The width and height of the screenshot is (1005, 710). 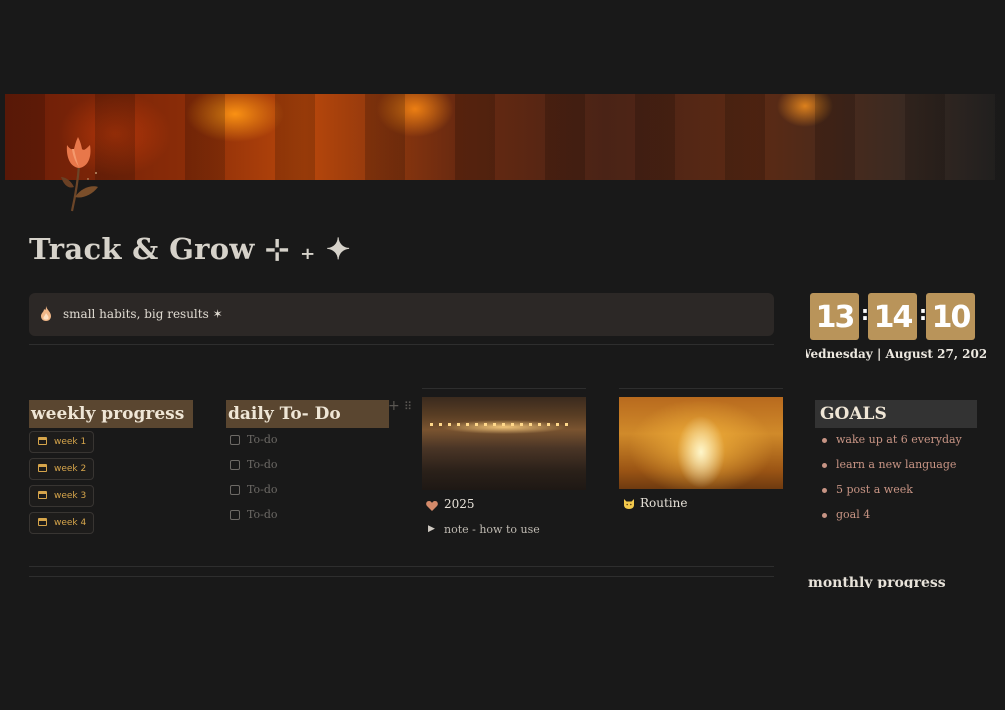 What do you see at coordinates (307, 414) in the screenshot?
I see `daily-todo-heading: daily To- Do` at bounding box center [307, 414].